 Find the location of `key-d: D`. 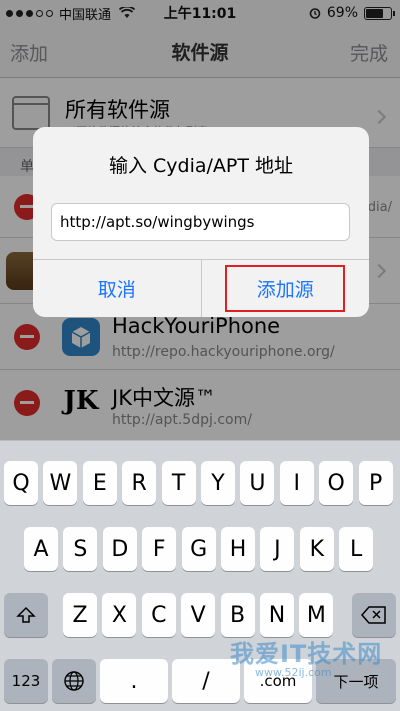

key-d: D is located at coordinates (119, 549).